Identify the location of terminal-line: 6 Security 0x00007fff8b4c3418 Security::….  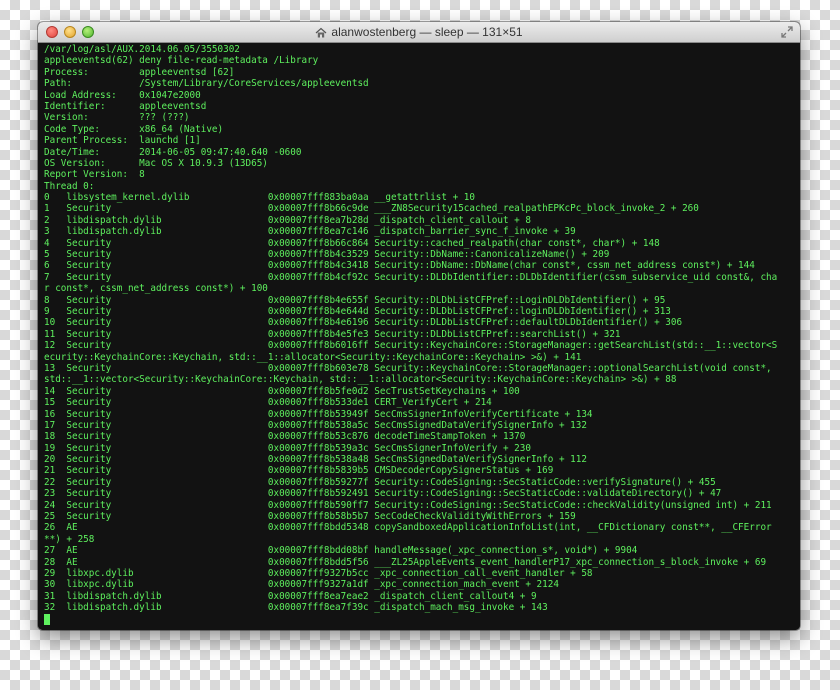
(399, 266).